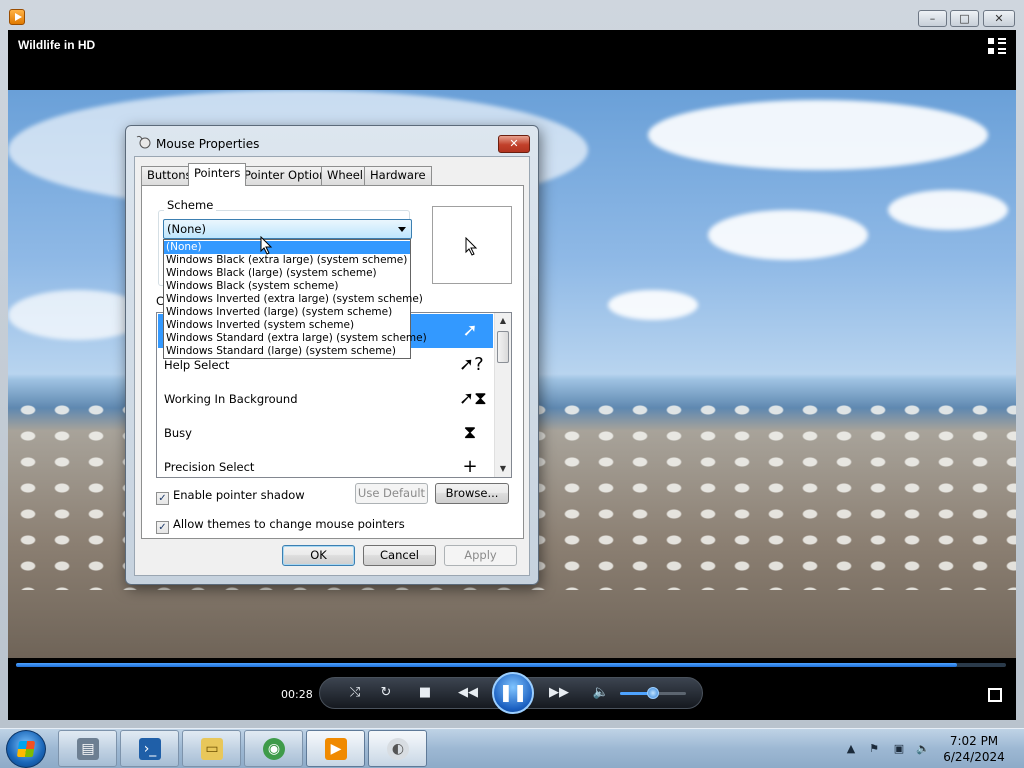 Image resolution: width=1024 pixels, height=768 pixels. What do you see at coordinates (999, 18) in the screenshot?
I see `close-button: ✕` at bounding box center [999, 18].